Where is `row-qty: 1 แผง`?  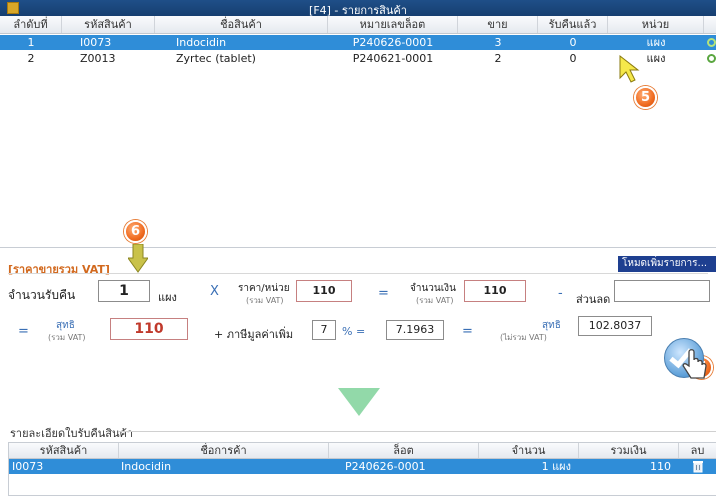
row-qty: 1 แผง is located at coordinates (556, 466).